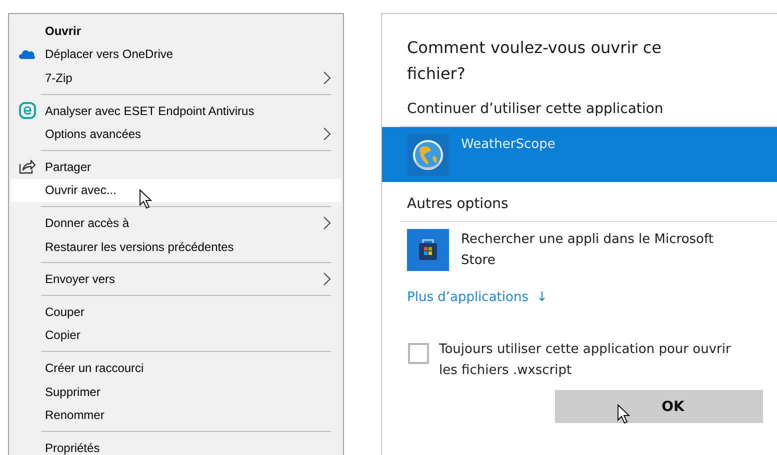  Describe the element at coordinates (176, 246) in the screenshot. I see `menu-item: Restaurer les versions précédentes` at that location.